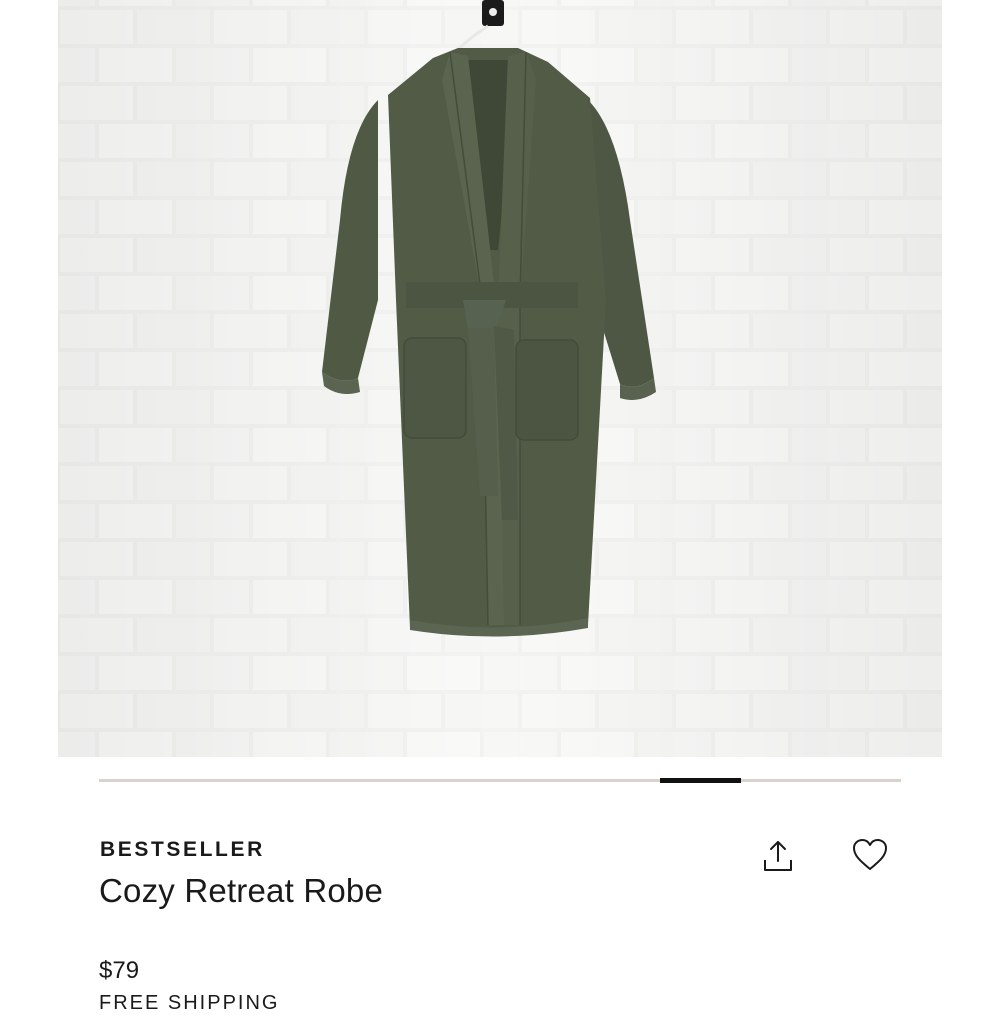  I want to click on favorite-button, so click(870, 855).